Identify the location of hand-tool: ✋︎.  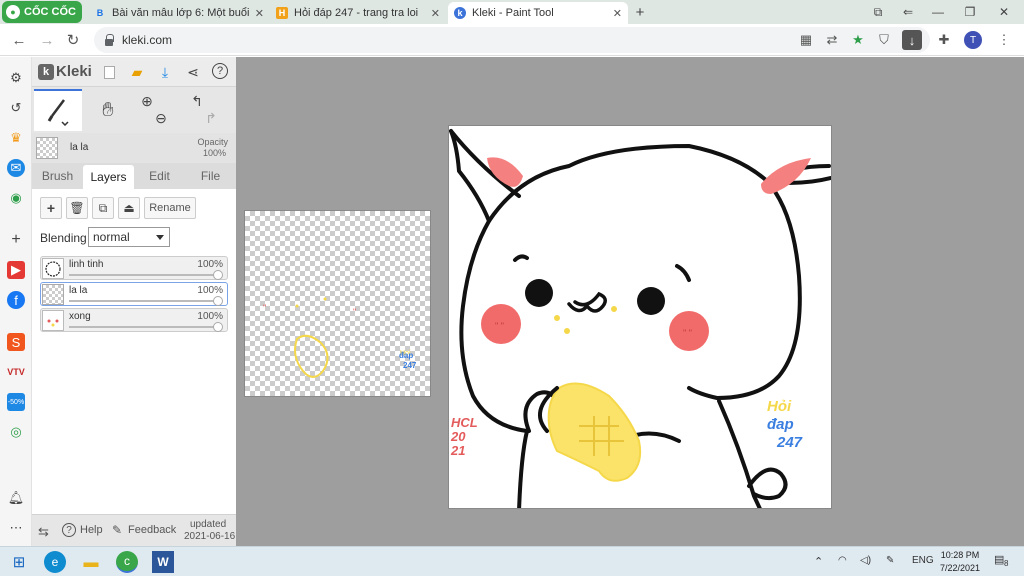
(108, 110).